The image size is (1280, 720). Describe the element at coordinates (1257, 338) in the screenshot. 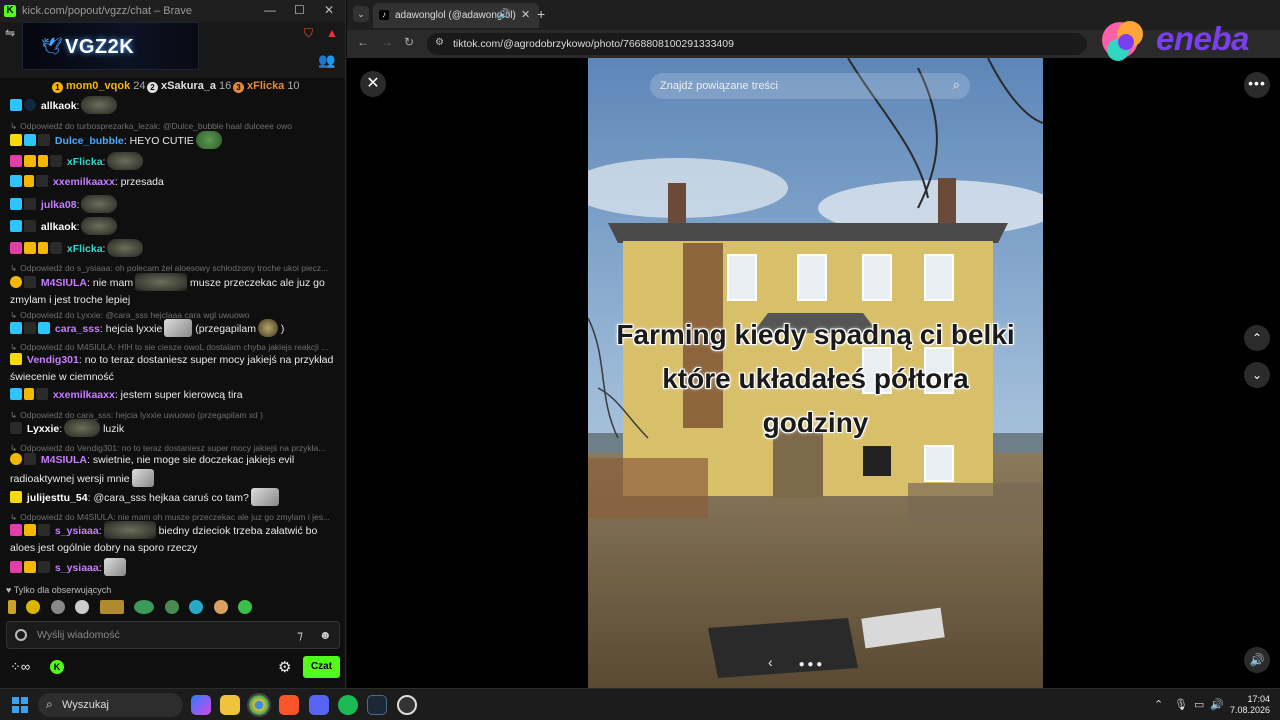

I see `previous-post-button: ⌃` at that location.